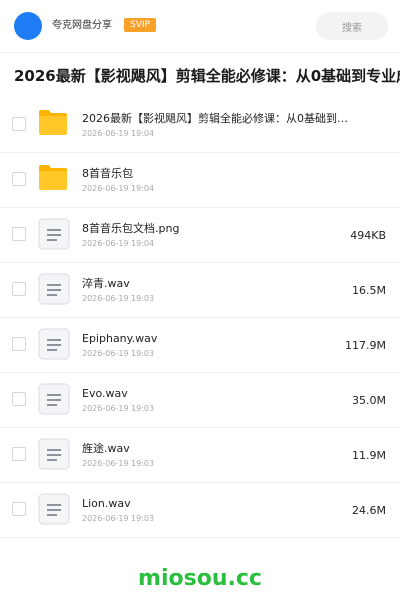 This screenshot has height=600, width=400. I want to click on file-row: 8首音乐包 2026-06-19 19:04, so click(200, 180).